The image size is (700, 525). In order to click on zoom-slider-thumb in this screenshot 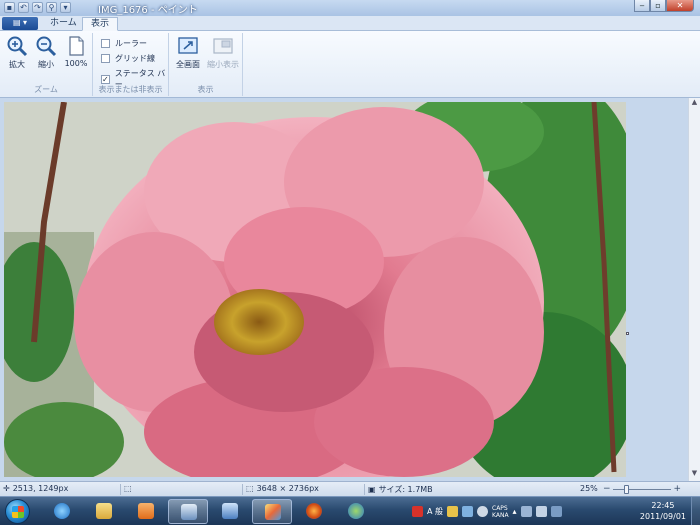, I will do `click(626, 489)`.